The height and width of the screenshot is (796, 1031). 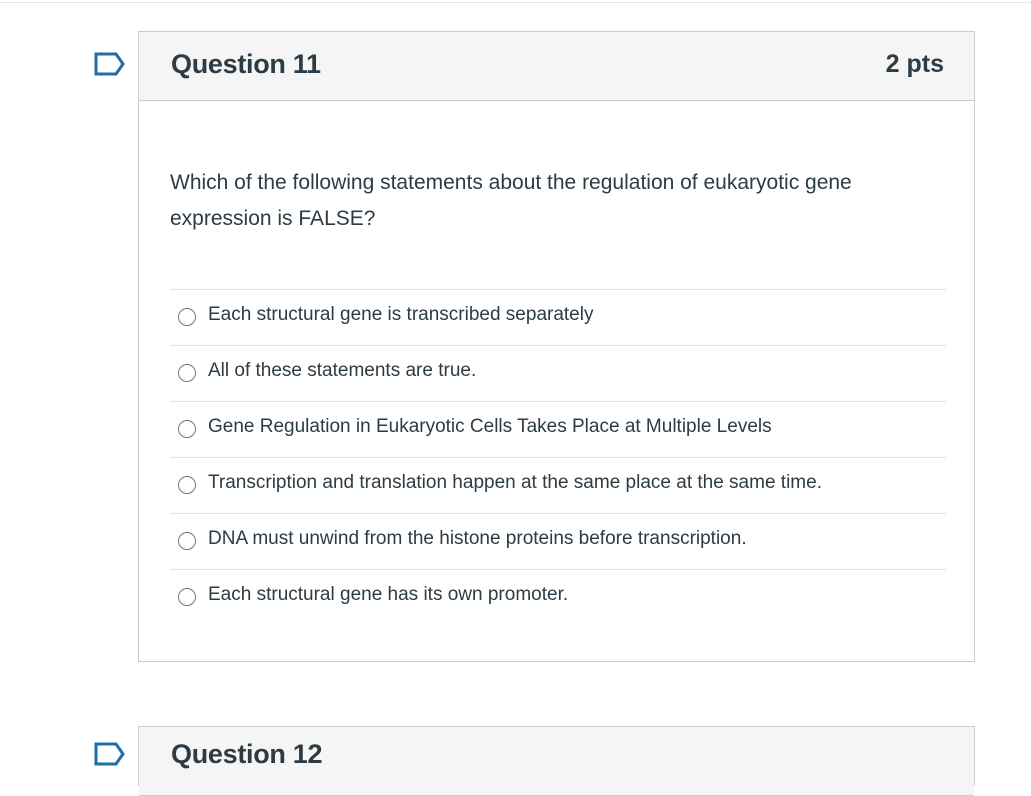 What do you see at coordinates (246, 64) in the screenshot?
I see `question-title: Question 11` at bounding box center [246, 64].